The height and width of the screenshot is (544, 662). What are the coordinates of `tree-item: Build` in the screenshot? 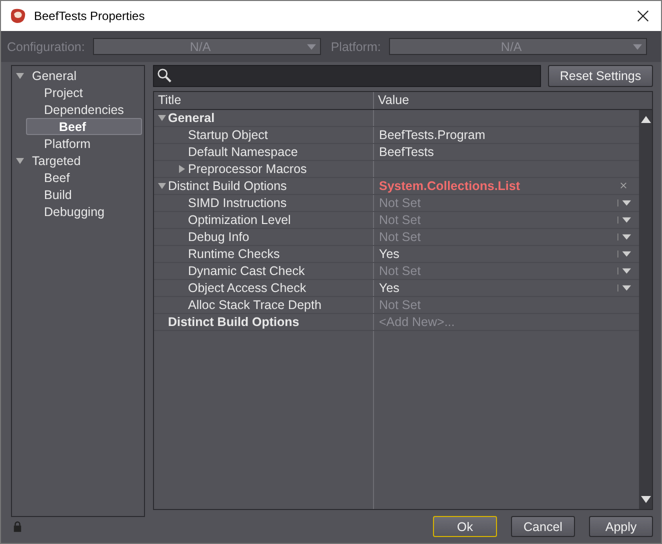 It's located at (58, 195).